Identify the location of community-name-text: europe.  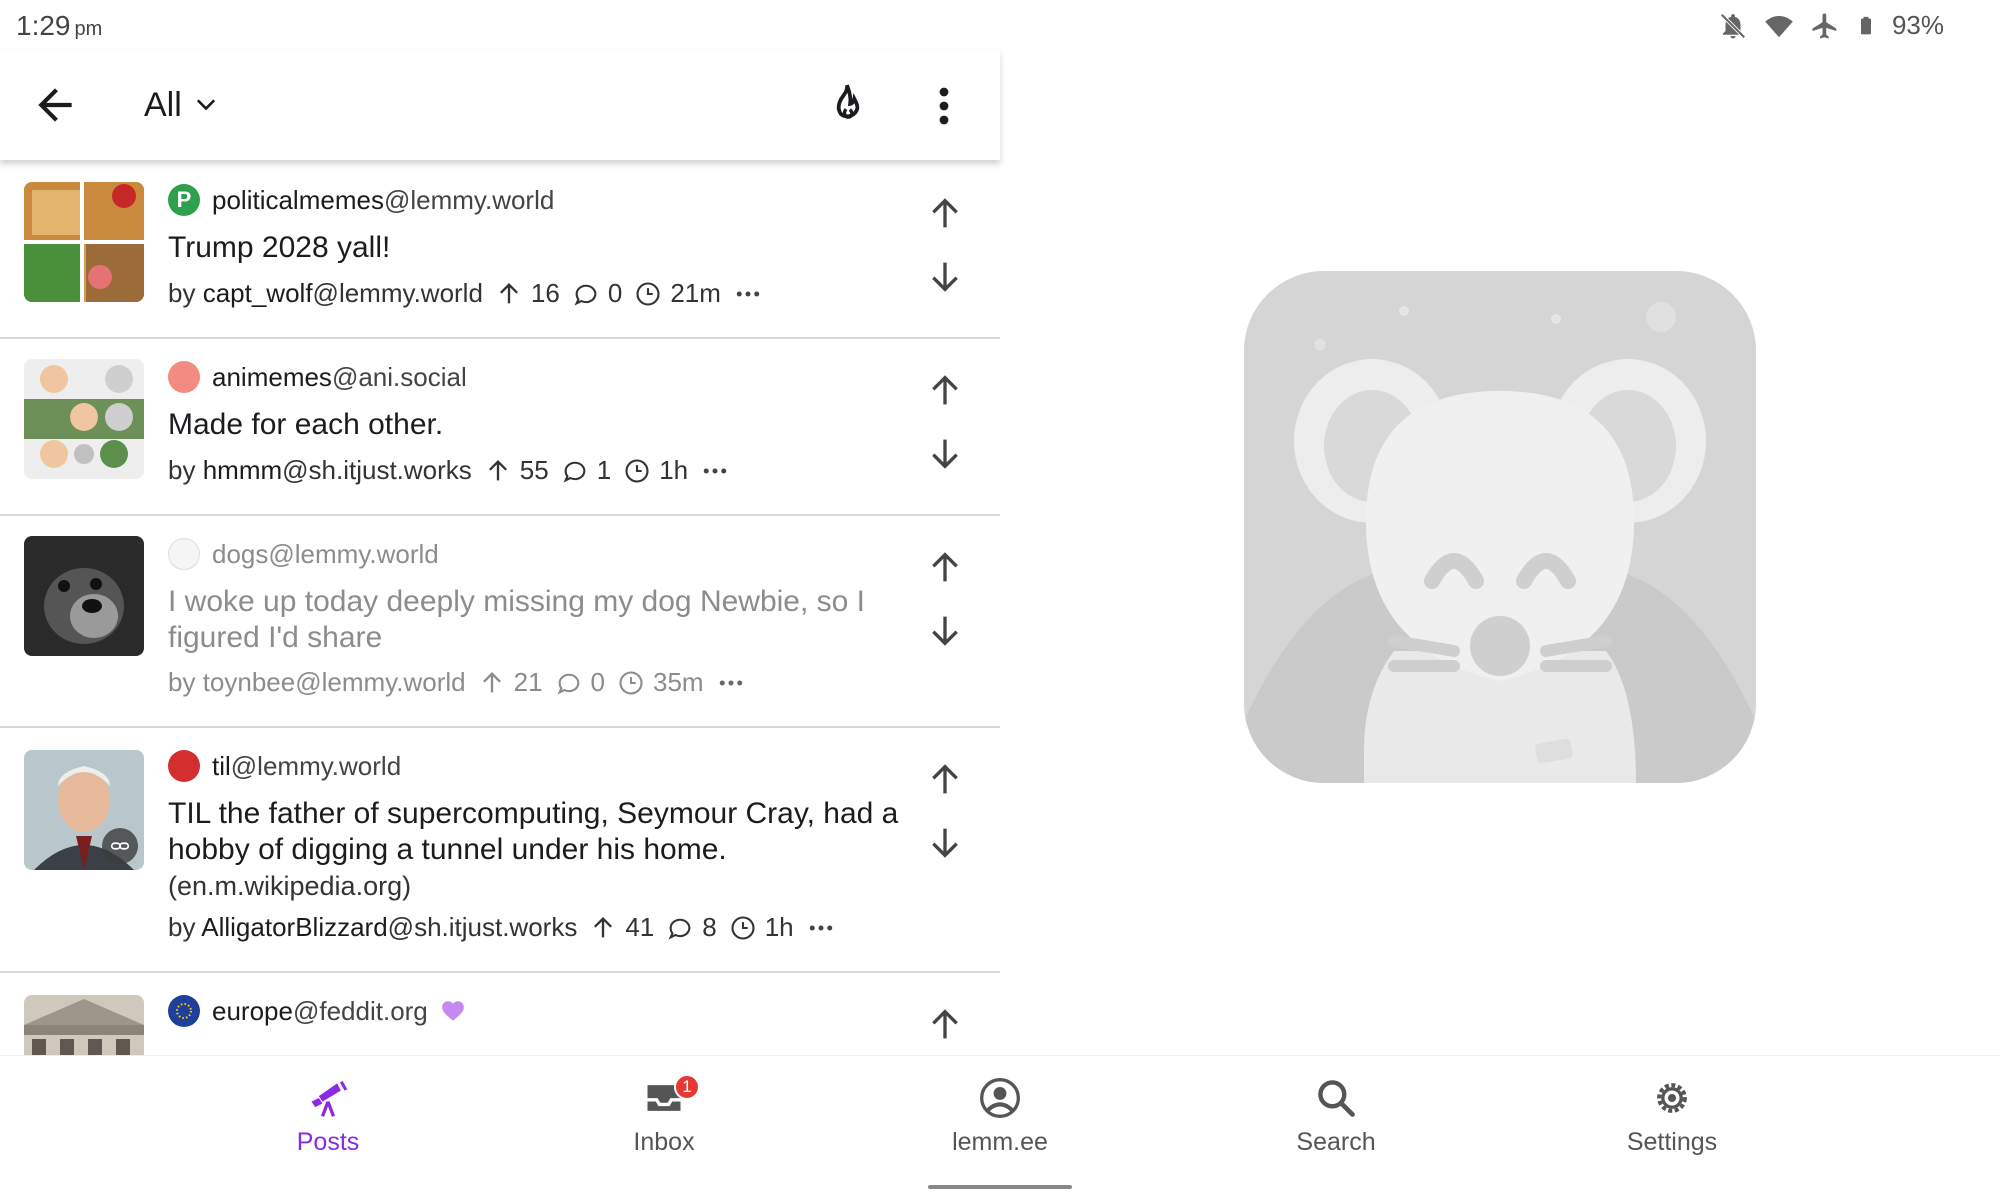
(252, 1010).